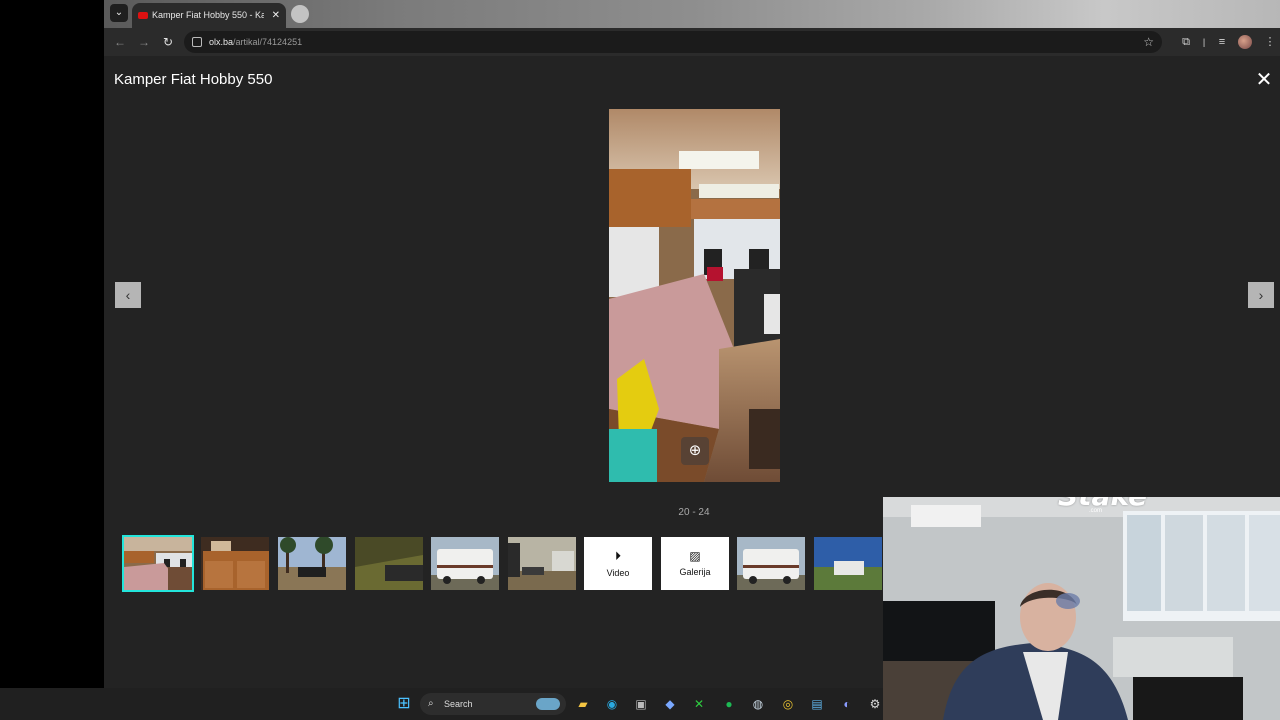 Image resolution: width=1280 pixels, height=720 pixels. I want to click on desktop-edge, so click(52, 344).